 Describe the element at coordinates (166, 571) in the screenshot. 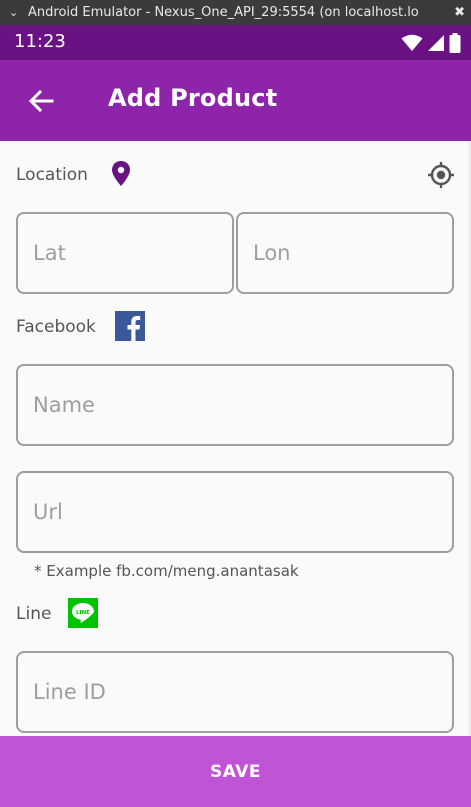

I see `facebook-url-hint: * Example fb.com/meng.anantasak` at that location.